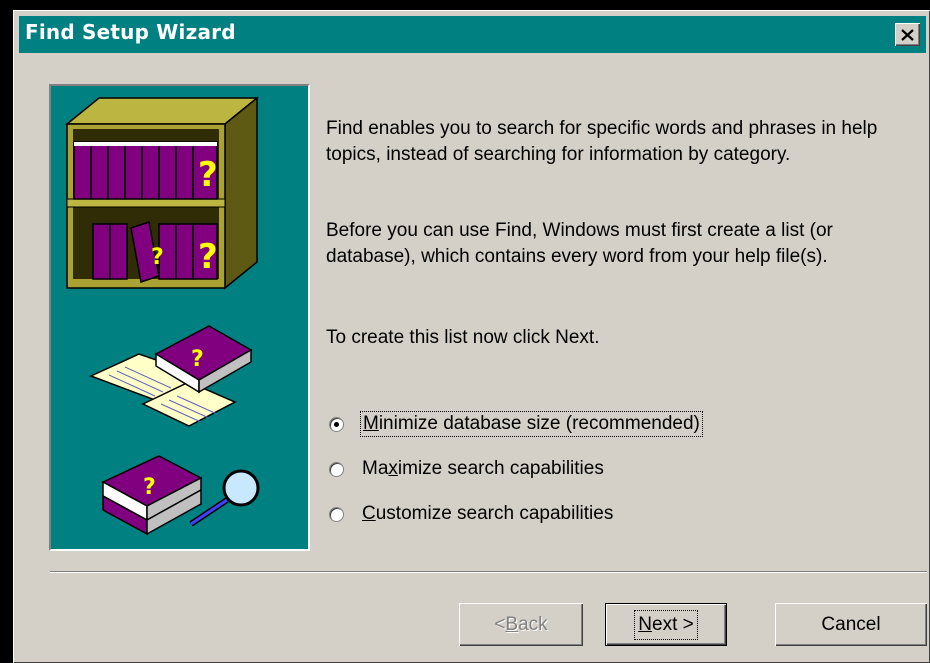 This screenshot has height=663, width=930. I want to click on back-button: < Back, so click(521, 624).